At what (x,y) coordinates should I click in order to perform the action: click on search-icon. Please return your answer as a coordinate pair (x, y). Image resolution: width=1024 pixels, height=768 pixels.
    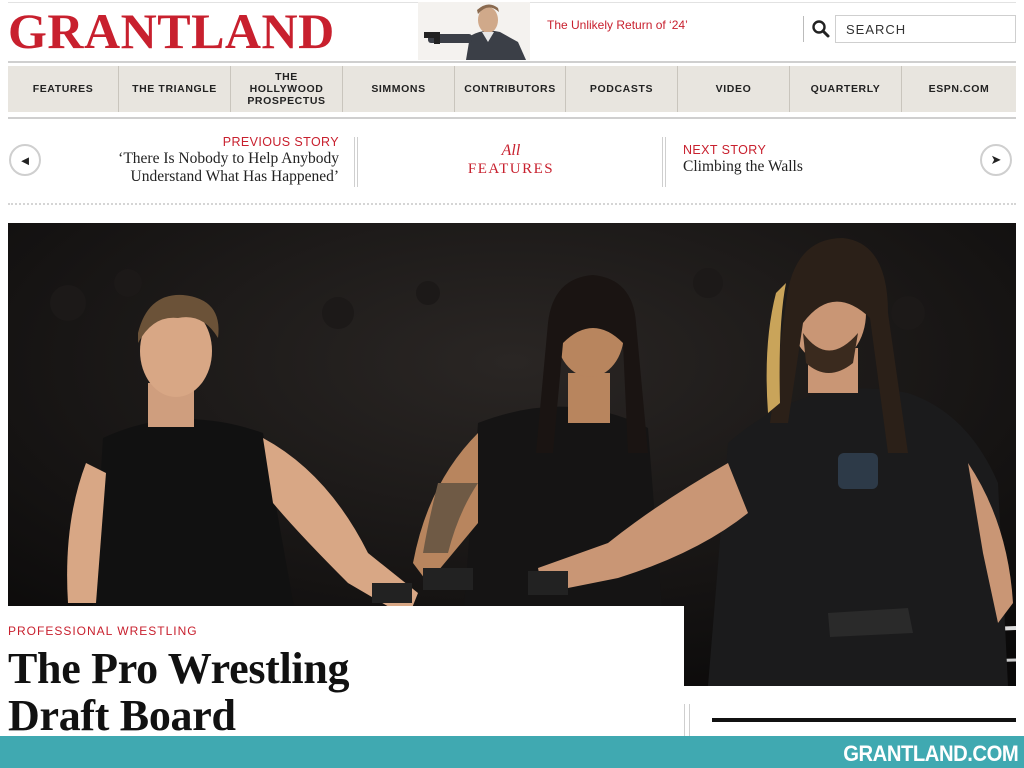
    Looking at the image, I should click on (821, 29).